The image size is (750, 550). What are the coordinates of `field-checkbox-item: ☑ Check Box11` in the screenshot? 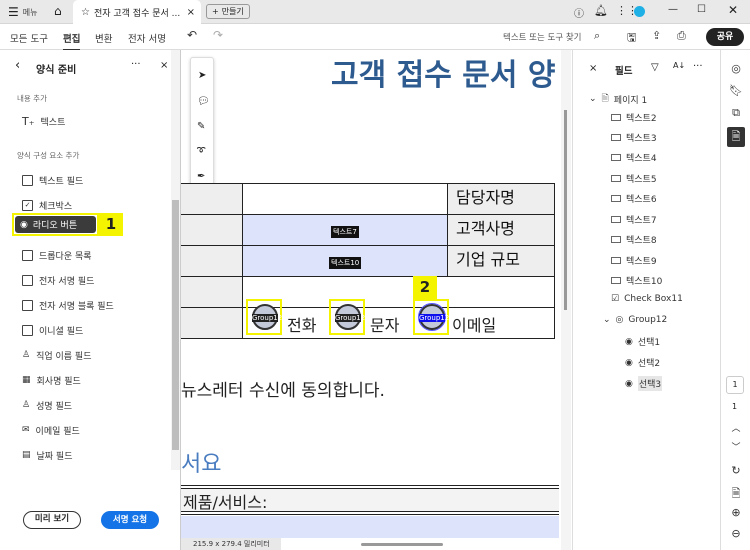 It's located at (647, 299).